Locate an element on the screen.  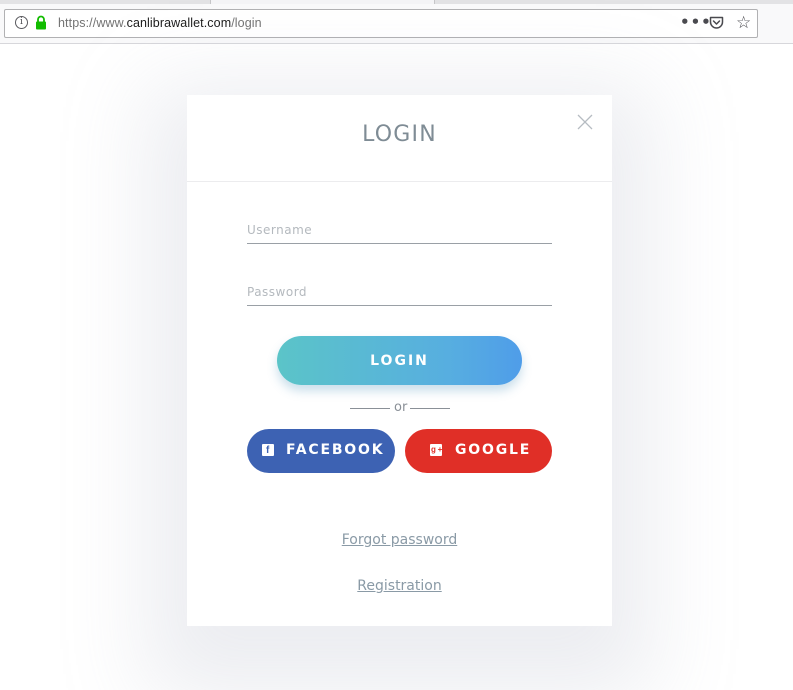
modal-header: LOGIN is located at coordinates (399, 138).